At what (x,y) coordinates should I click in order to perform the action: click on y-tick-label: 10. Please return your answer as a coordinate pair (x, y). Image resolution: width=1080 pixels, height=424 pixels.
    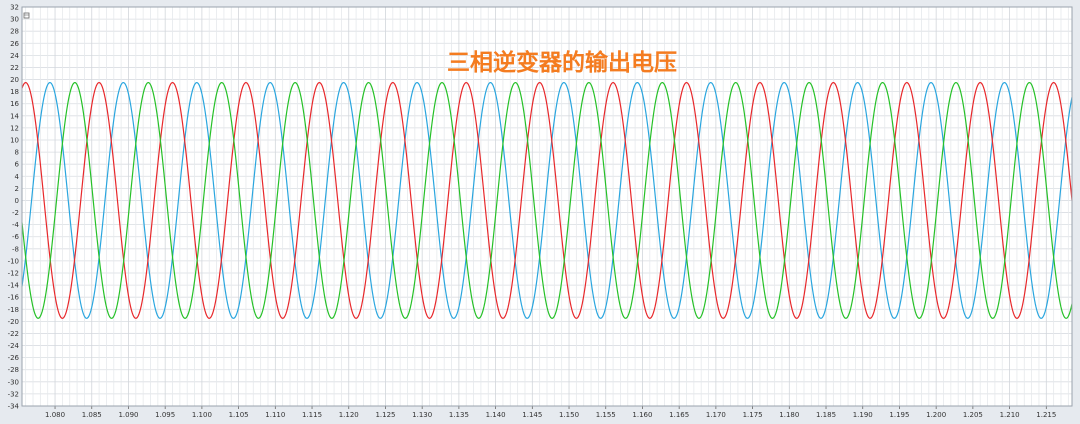
    Looking at the image, I should click on (14, 141).